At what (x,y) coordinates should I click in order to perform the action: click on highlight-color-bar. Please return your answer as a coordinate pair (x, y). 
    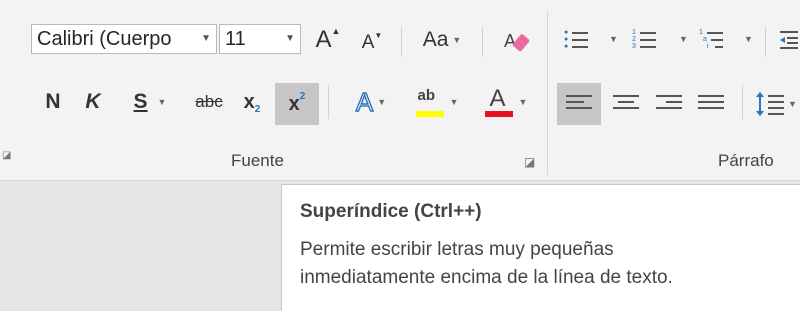
    Looking at the image, I should click on (429, 114).